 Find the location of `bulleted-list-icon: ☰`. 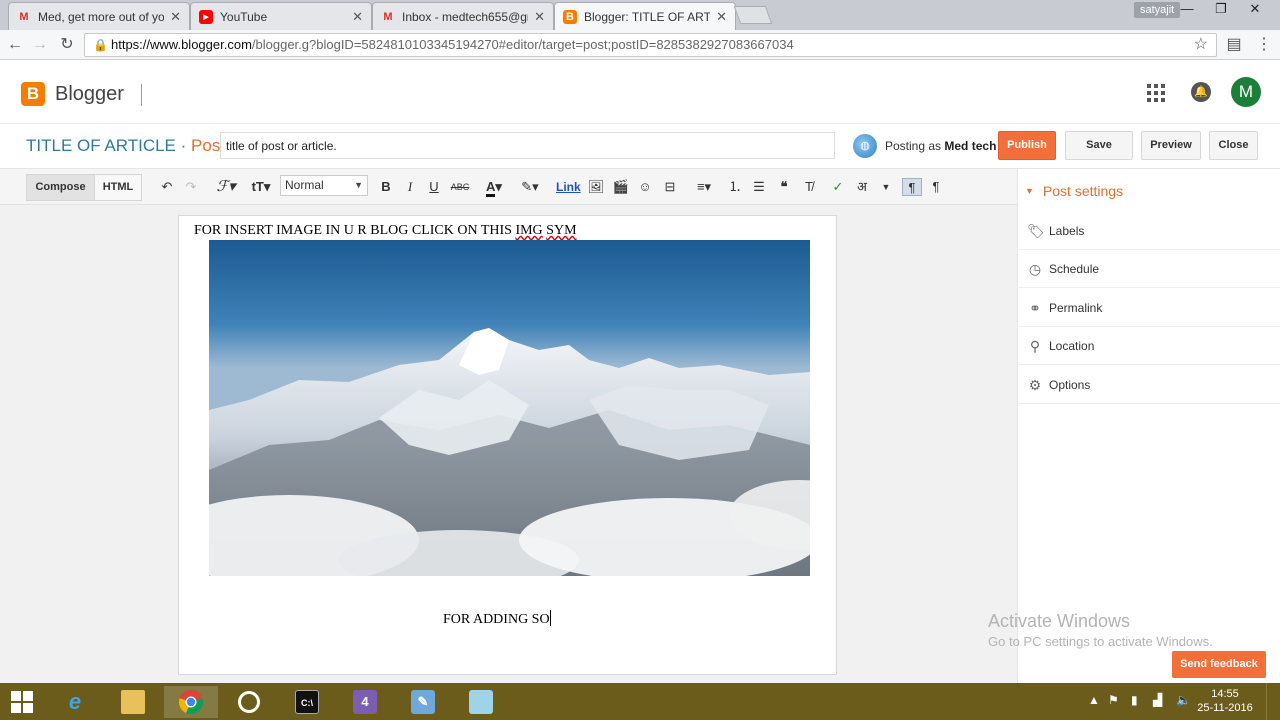

bulleted-list-icon: ☰ is located at coordinates (759, 187).